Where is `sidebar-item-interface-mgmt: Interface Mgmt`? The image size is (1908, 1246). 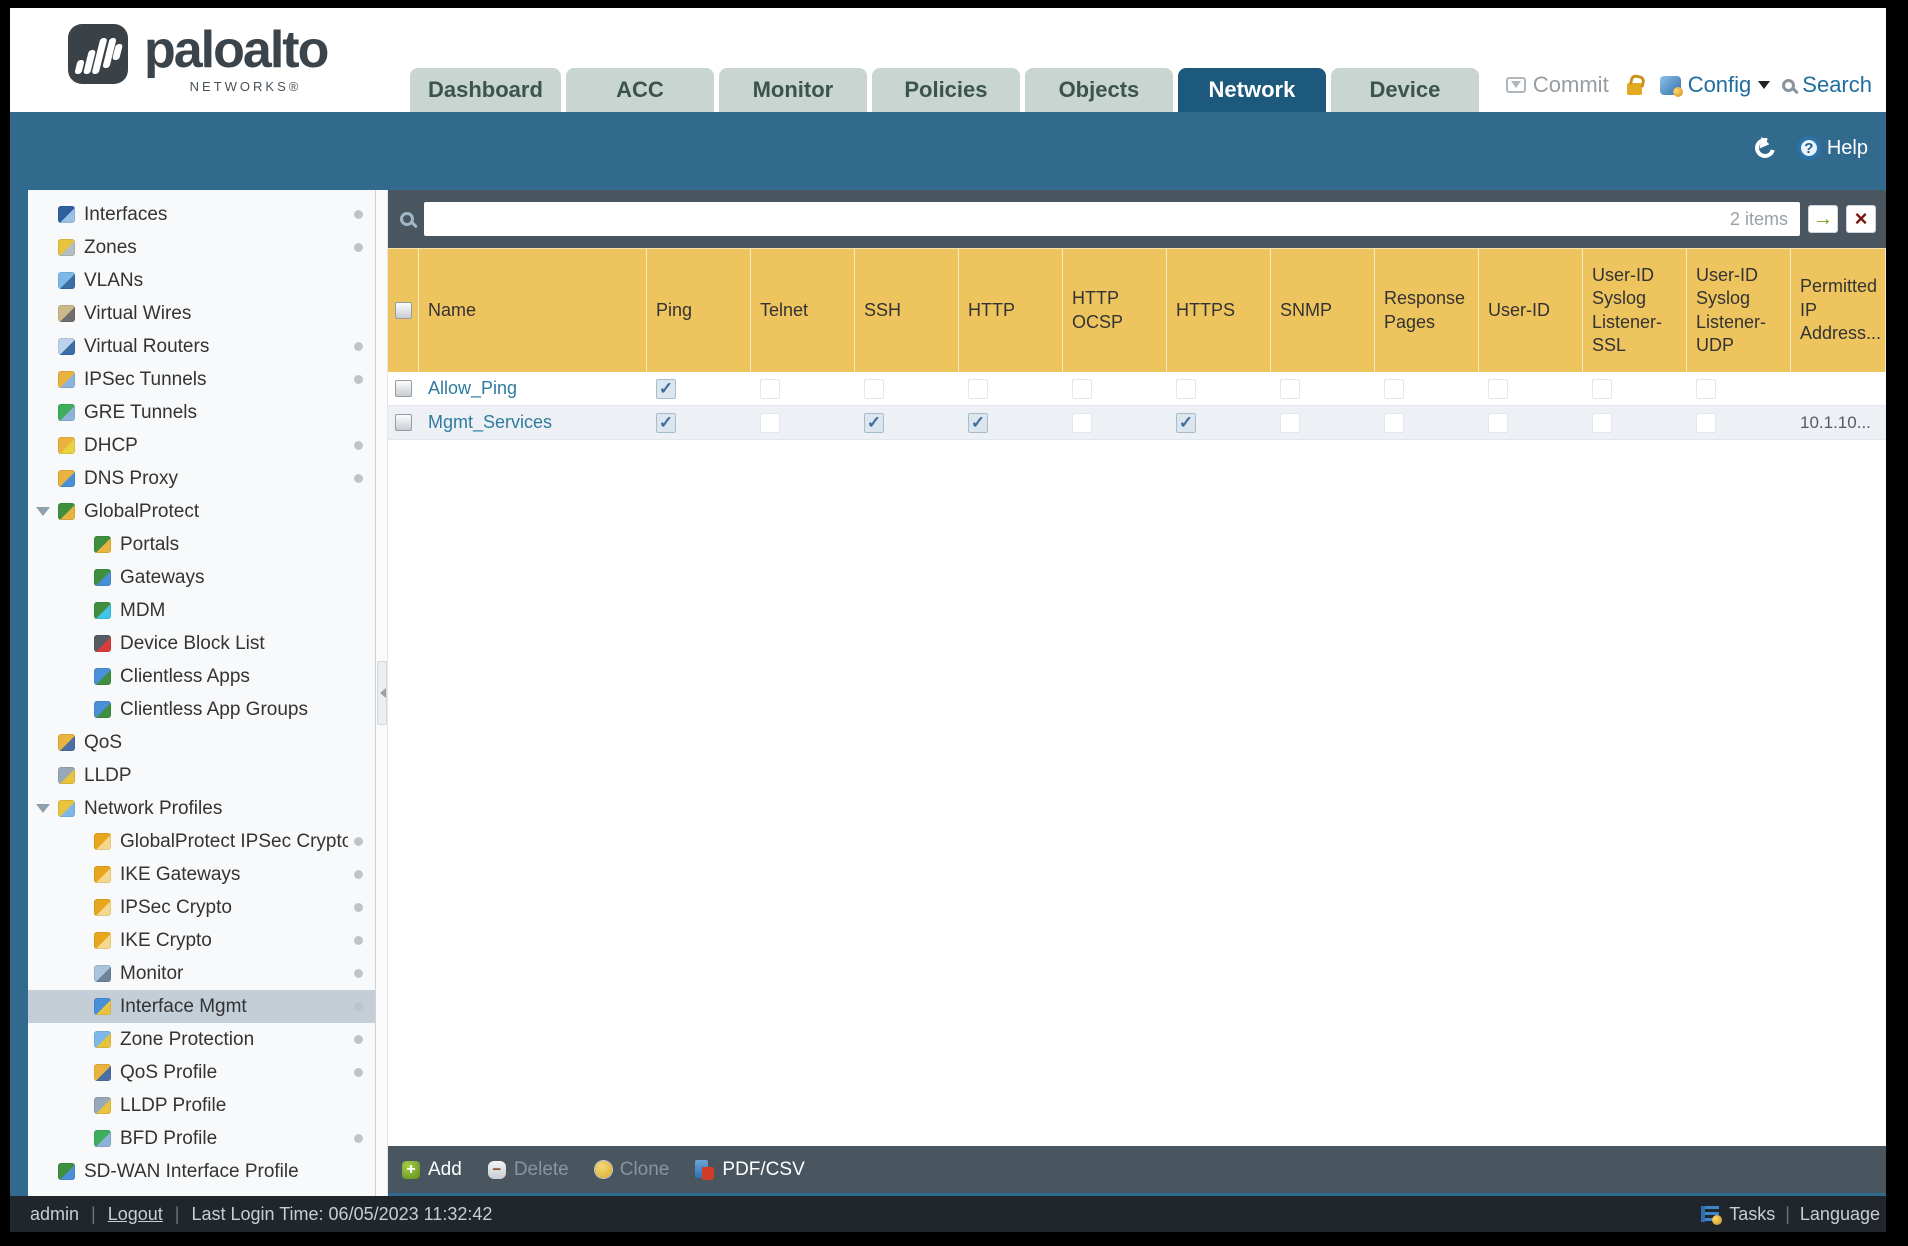 sidebar-item-interface-mgmt: Interface Mgmt is located at coordinates (201, 1006).